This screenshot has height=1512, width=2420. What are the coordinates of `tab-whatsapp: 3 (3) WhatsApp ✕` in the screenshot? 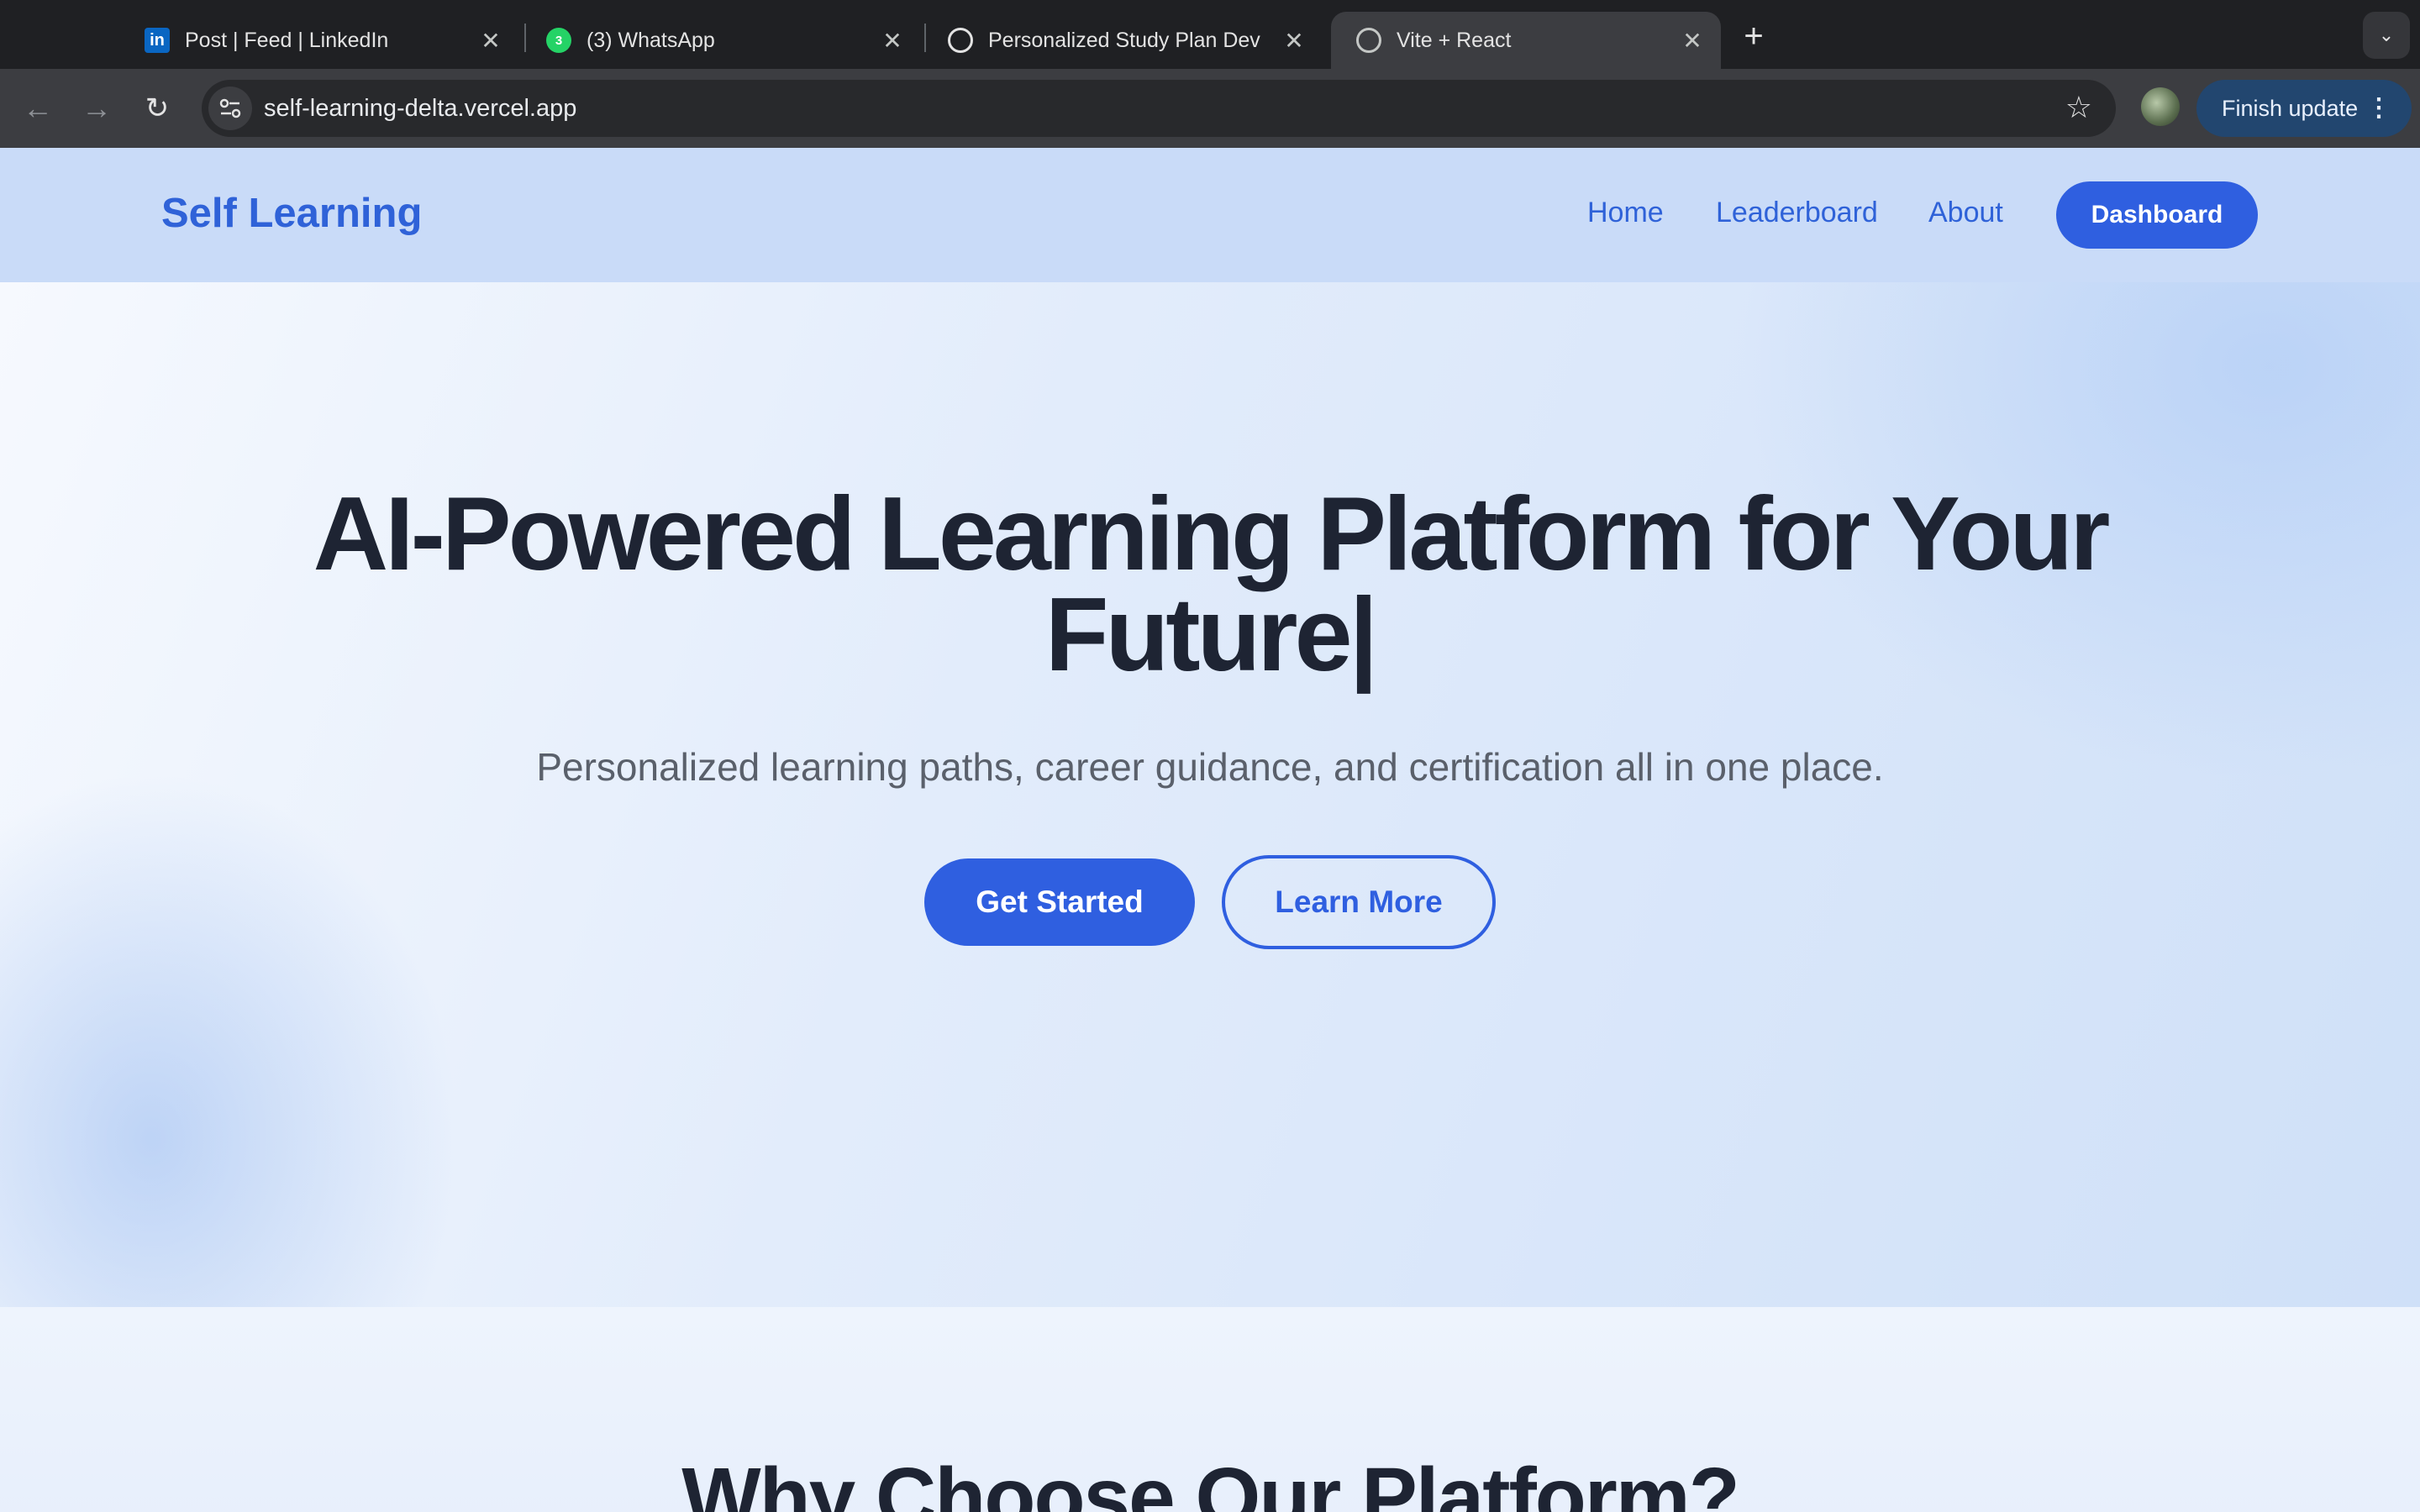 It's located at (721, 40).